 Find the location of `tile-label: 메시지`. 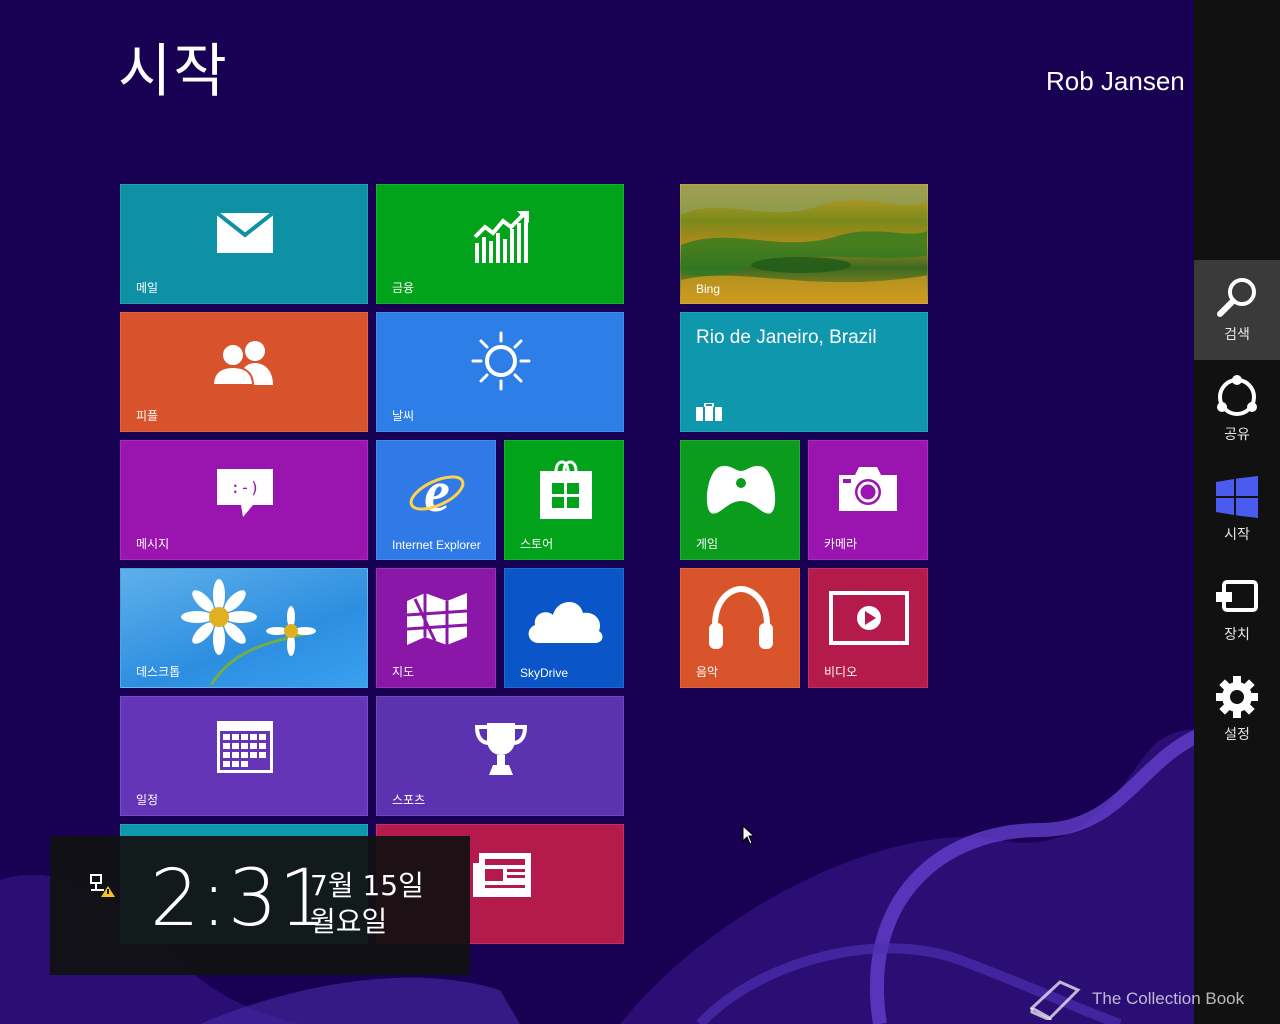

tile-label: 메시지 is located at coordinates (153, 544).